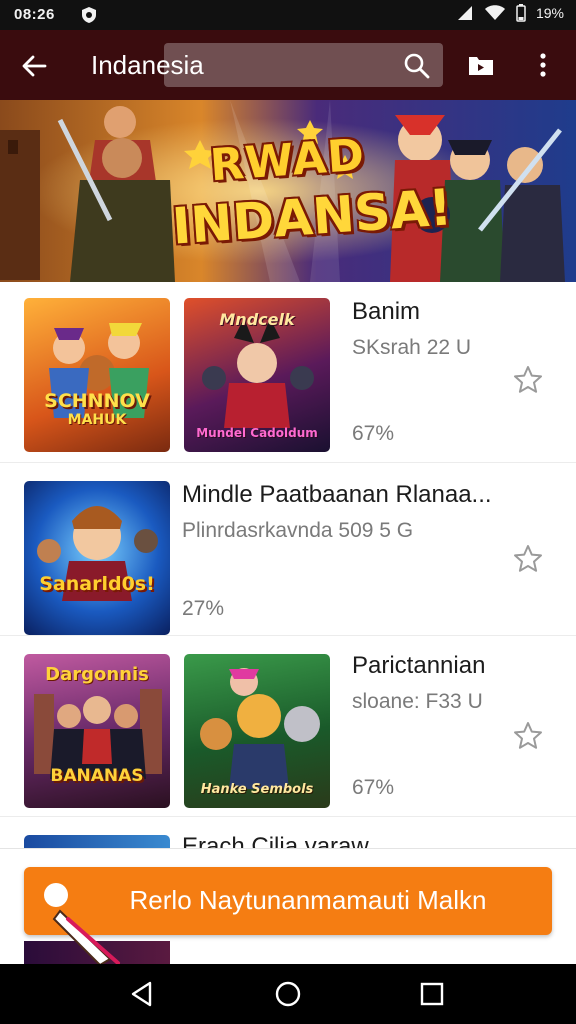  Describe the element at coordinates (386, 311) in the screenshot. I see `item-title: Banim` at that location.